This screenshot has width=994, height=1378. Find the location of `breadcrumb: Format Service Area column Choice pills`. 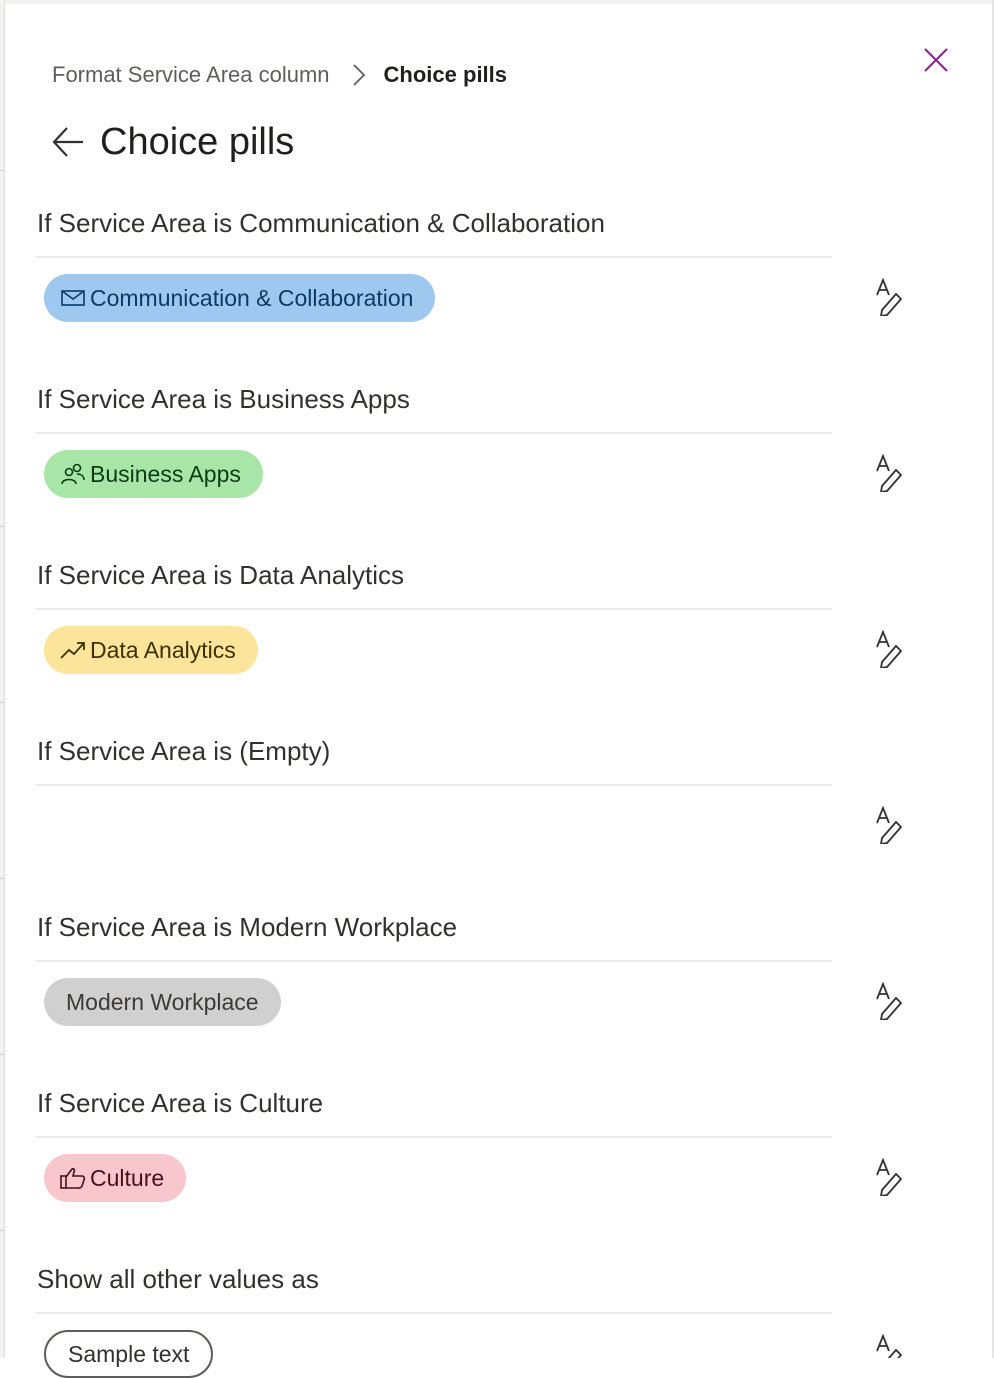

breadcrumb: Format Service Area column Choice pills is located at coordinates (279, 75).